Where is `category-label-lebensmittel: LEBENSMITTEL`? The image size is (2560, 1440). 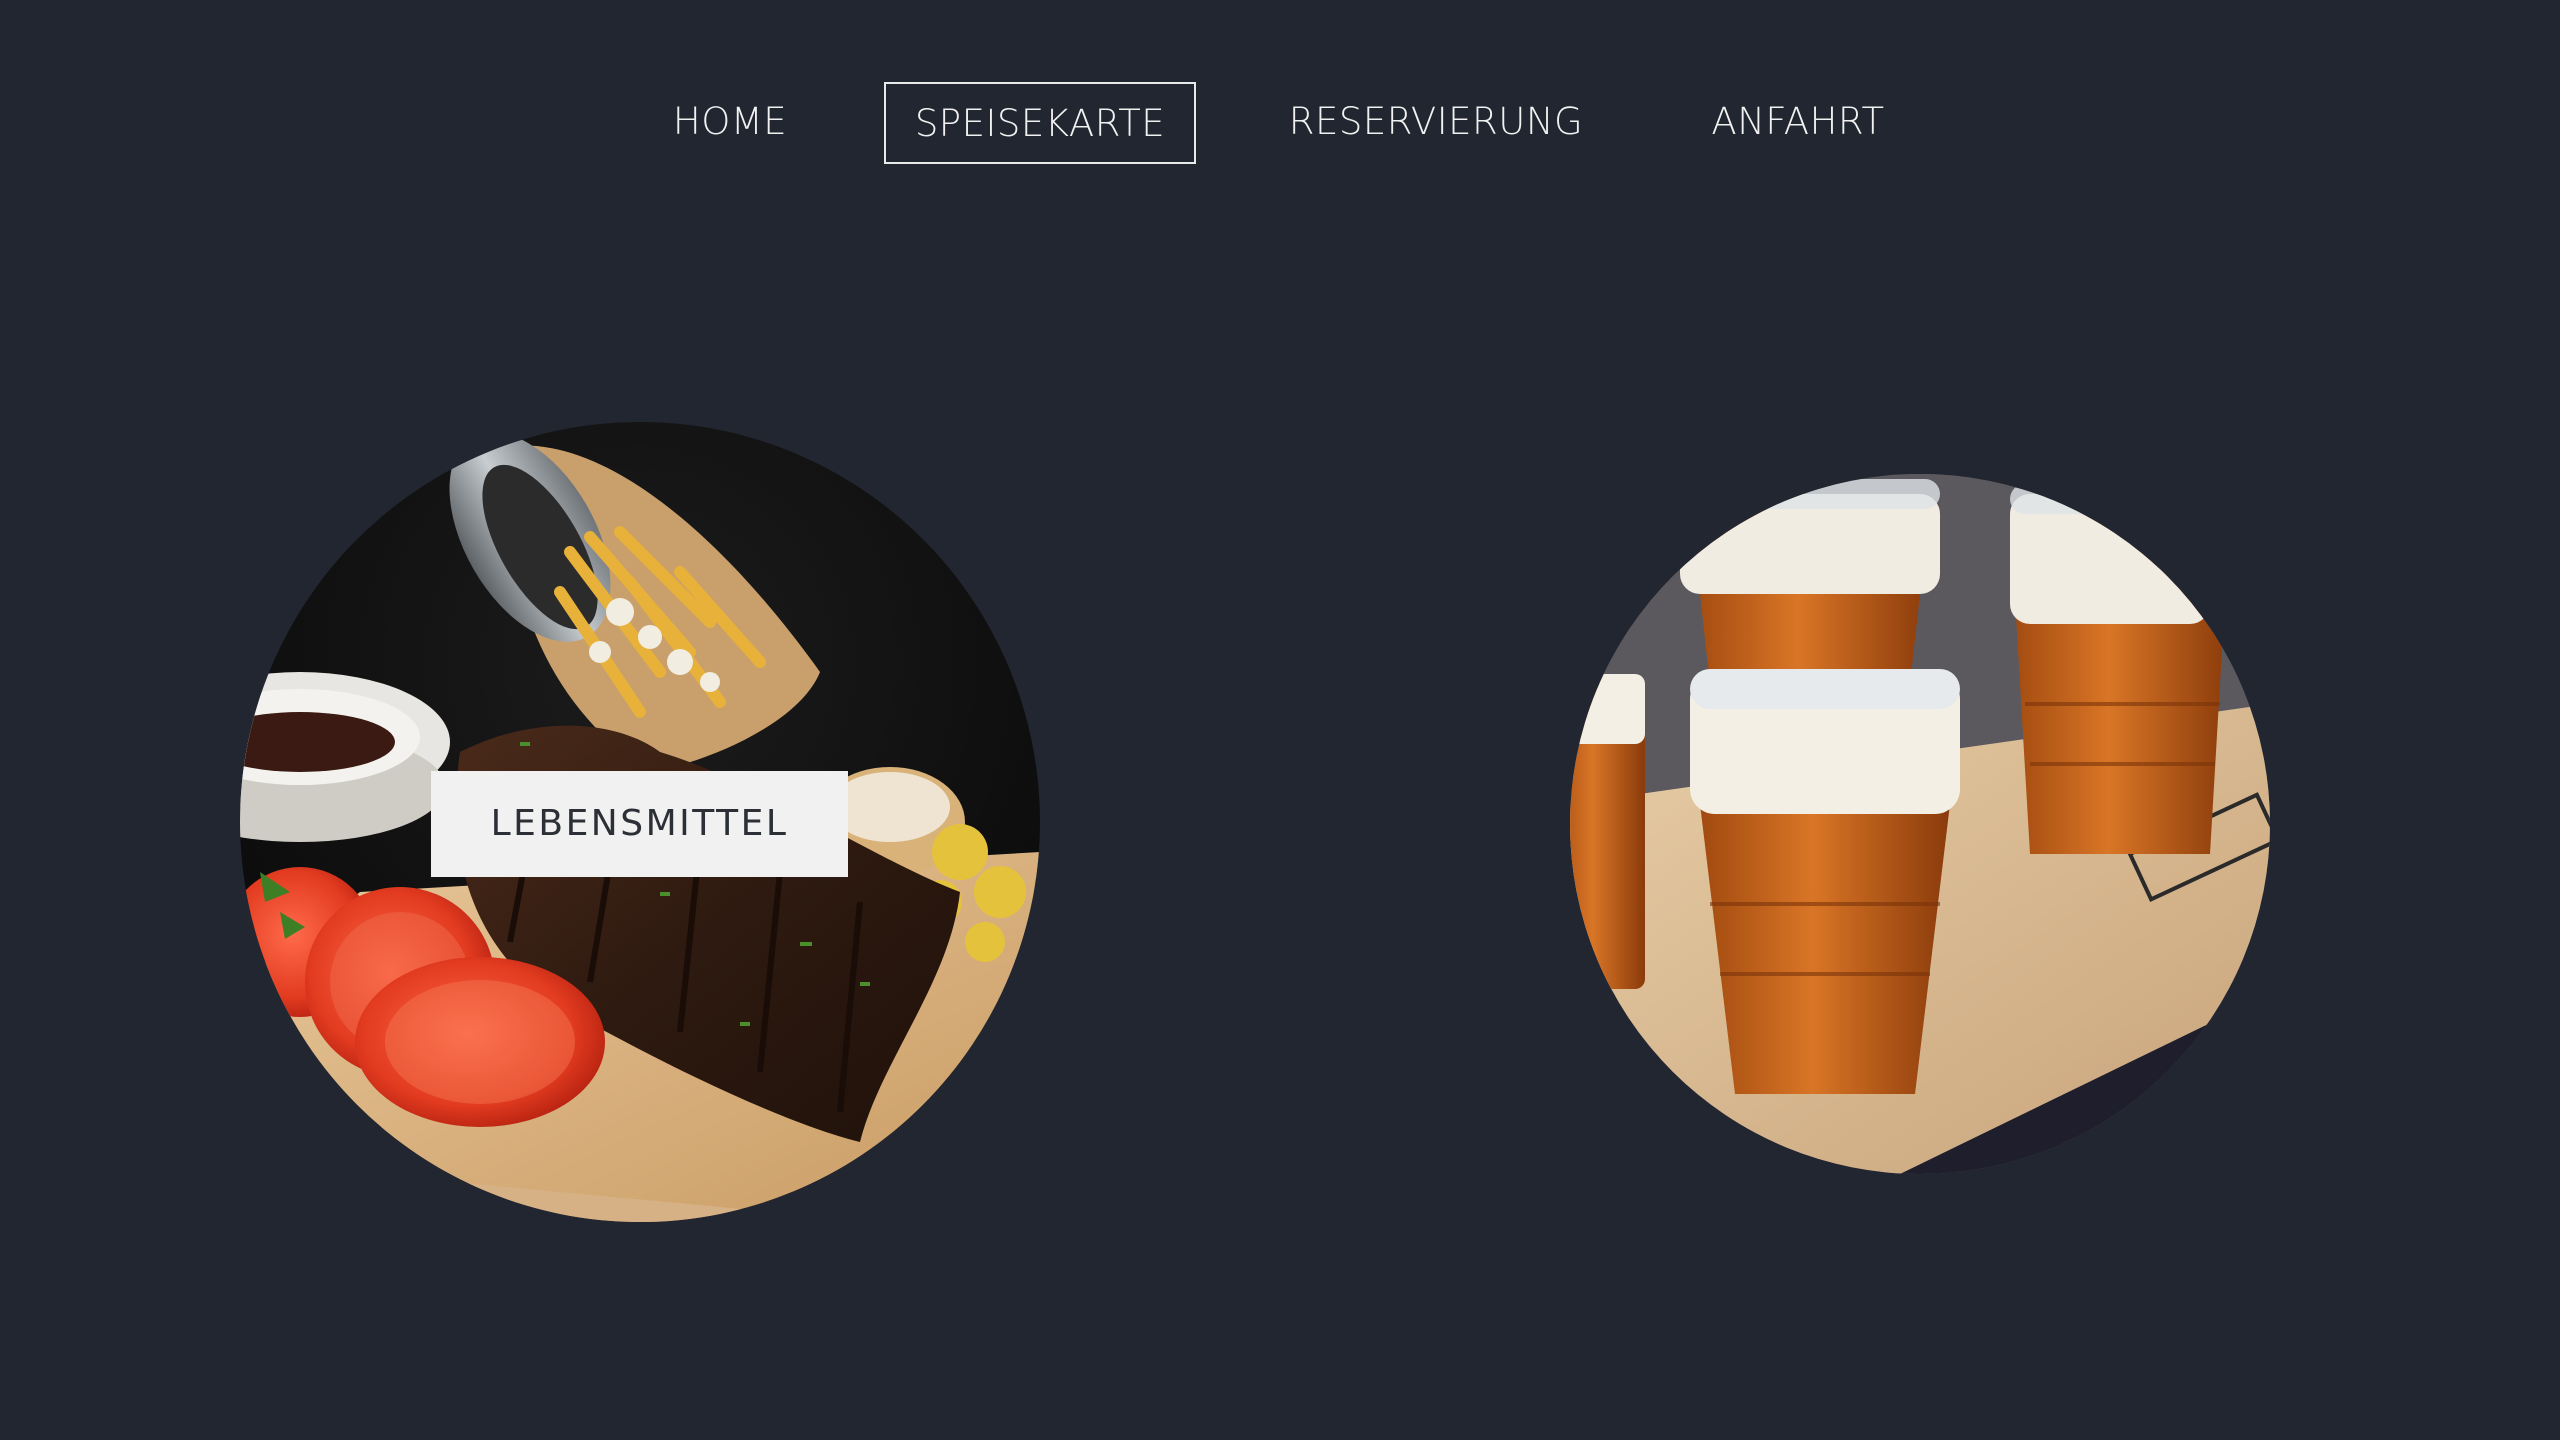 category-label-lebensmittel: LEBENSMITTEL is located at coordinates (639, 824).